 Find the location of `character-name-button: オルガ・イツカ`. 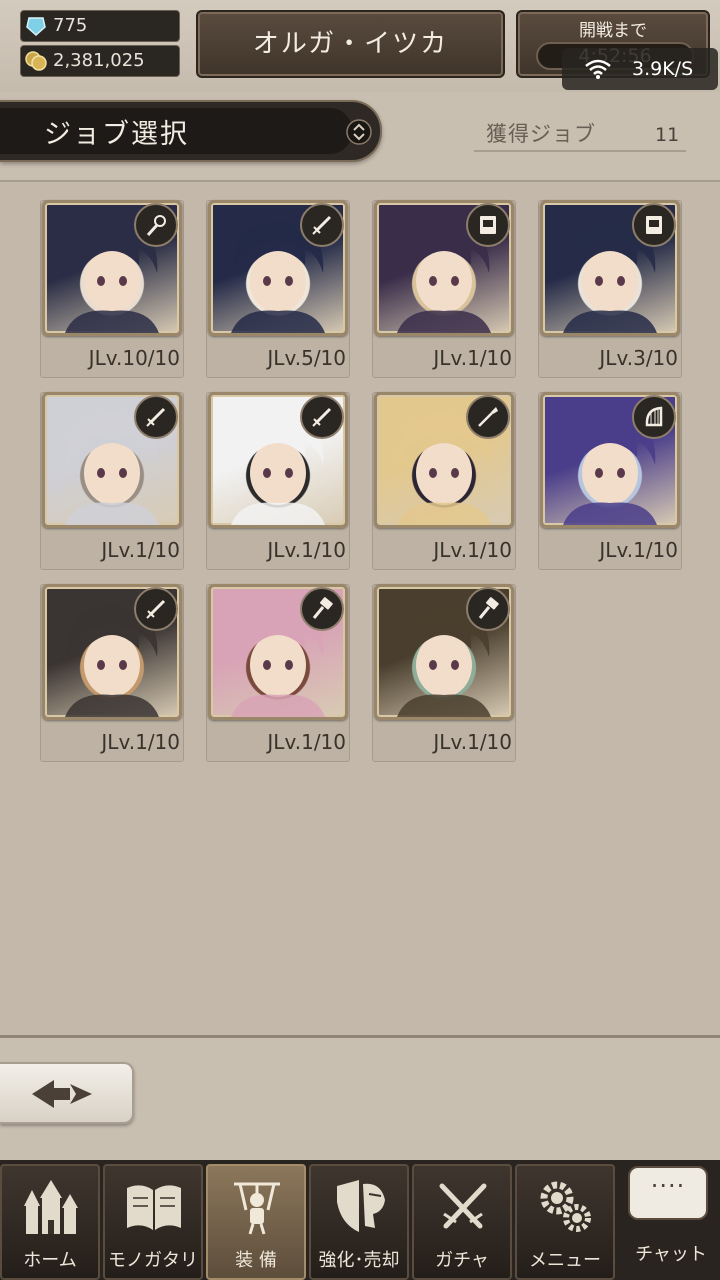

character-name-button: オルガ・イツカ is located at coordinates (350, 44).